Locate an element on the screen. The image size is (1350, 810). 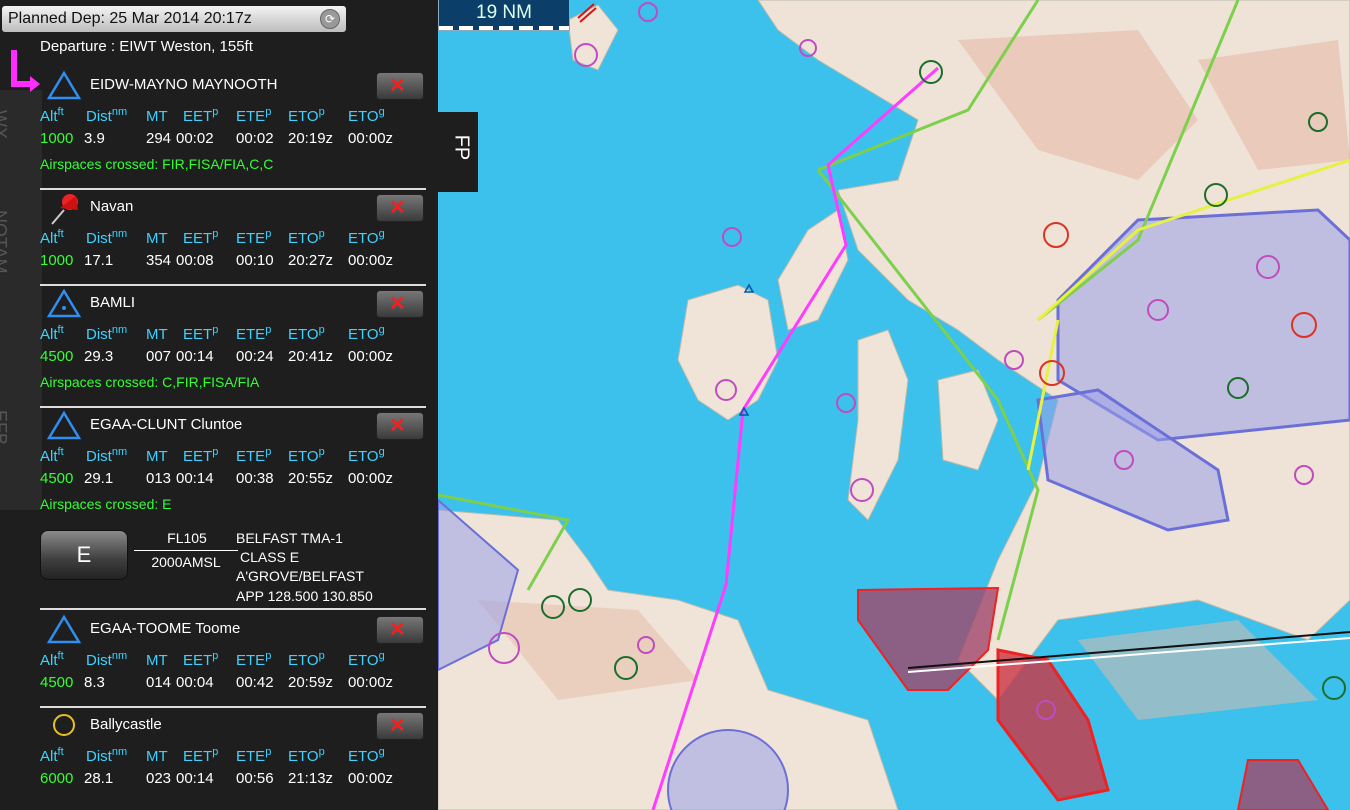
waypoint-header: EGAA-CLUNT Cluntoe ✕ is located at coordinates (233, 425).